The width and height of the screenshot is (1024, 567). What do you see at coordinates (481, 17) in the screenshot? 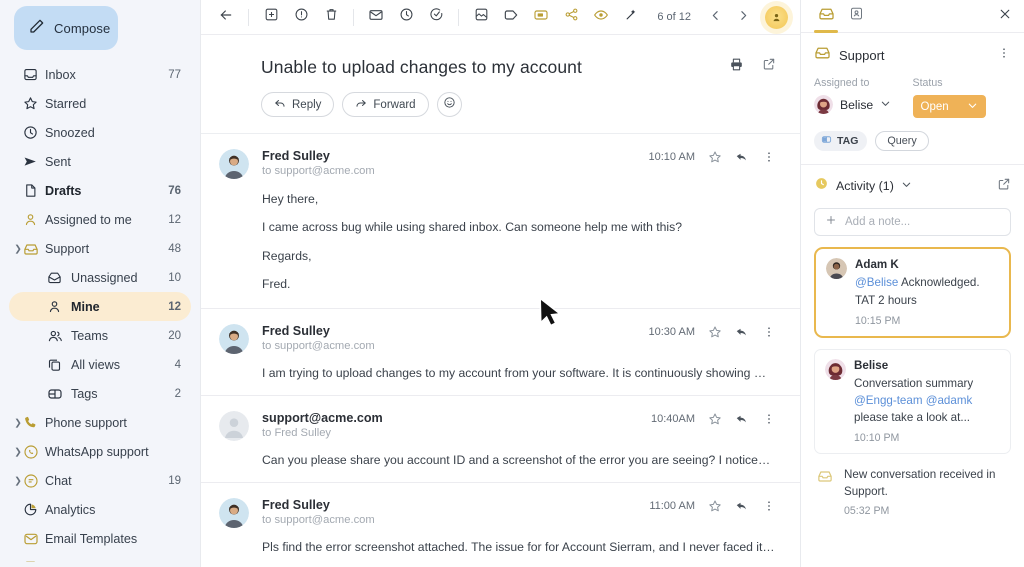
I see `move-to-button` at bounding box center [481, 17].